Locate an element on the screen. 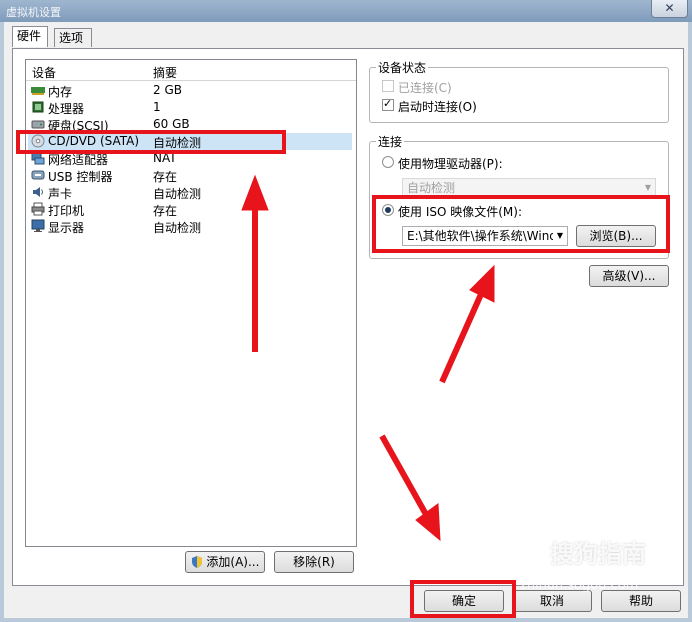 The image size is (692, 622). arrow-diag-line is located at coordinates (462, 337).